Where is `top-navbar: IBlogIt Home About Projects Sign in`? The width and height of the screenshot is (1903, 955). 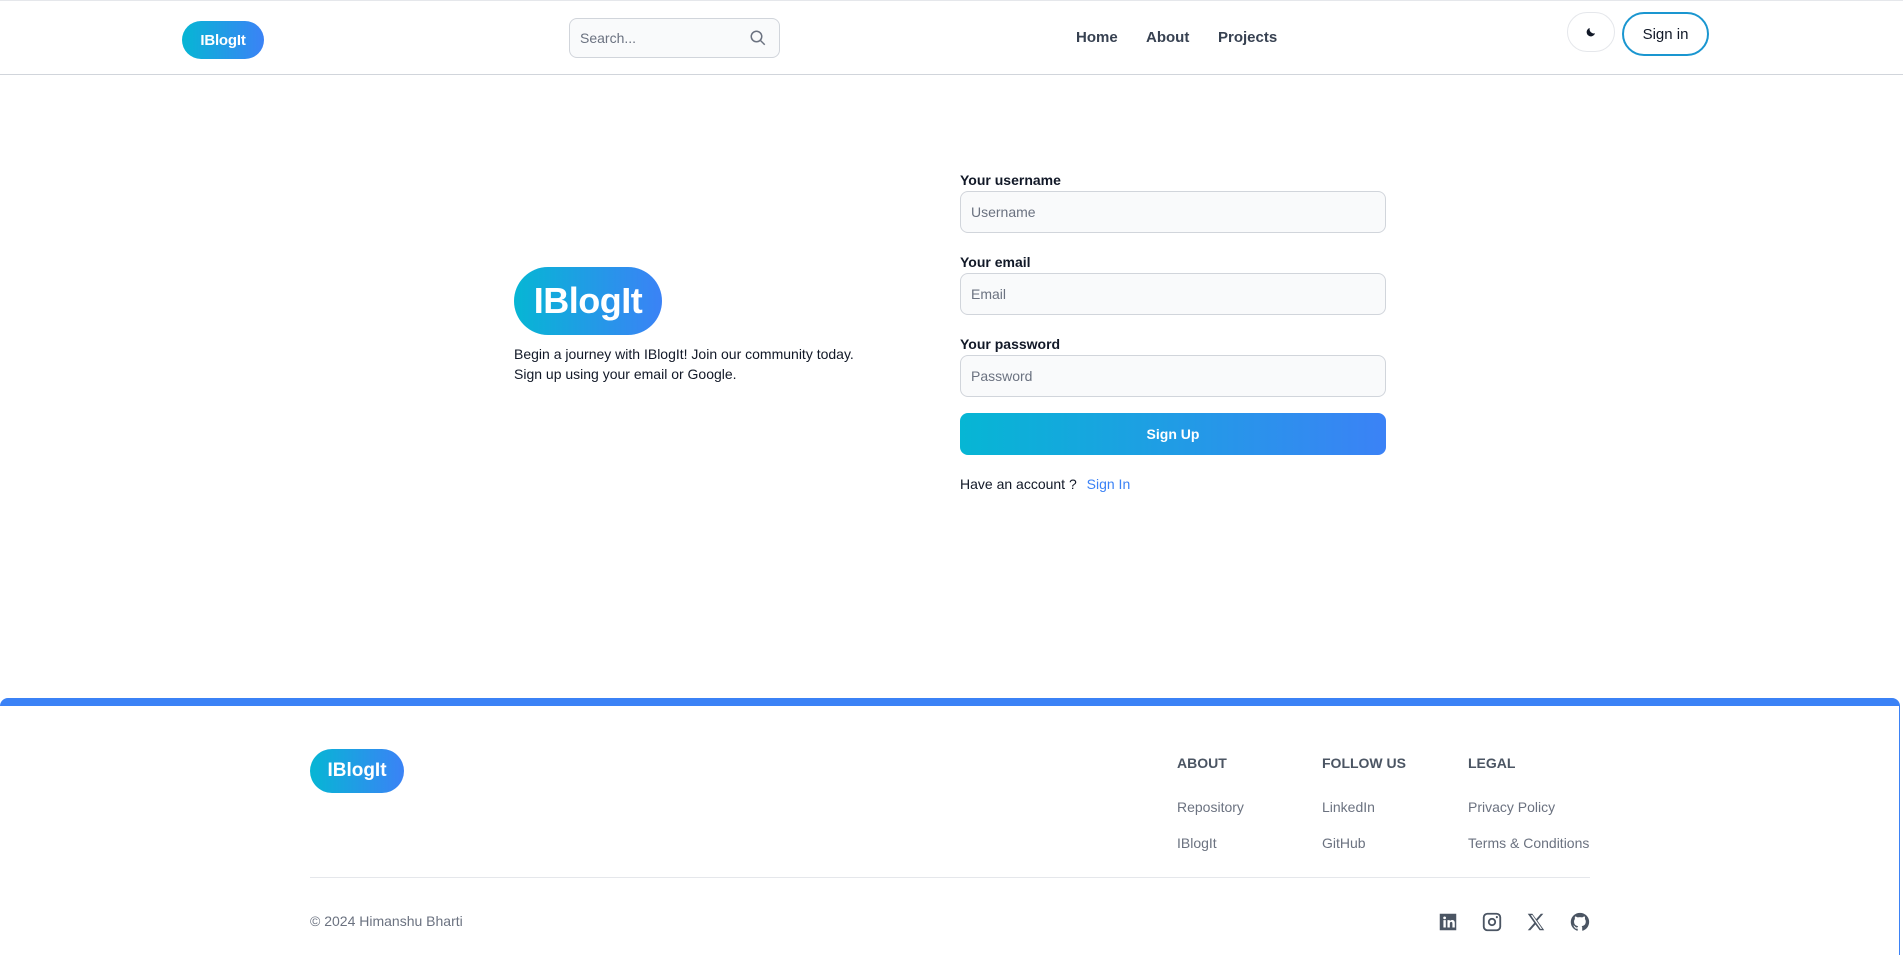 top-navbar: IBlogIt Home About Projects Sign in is located at coordinates (951, 37).